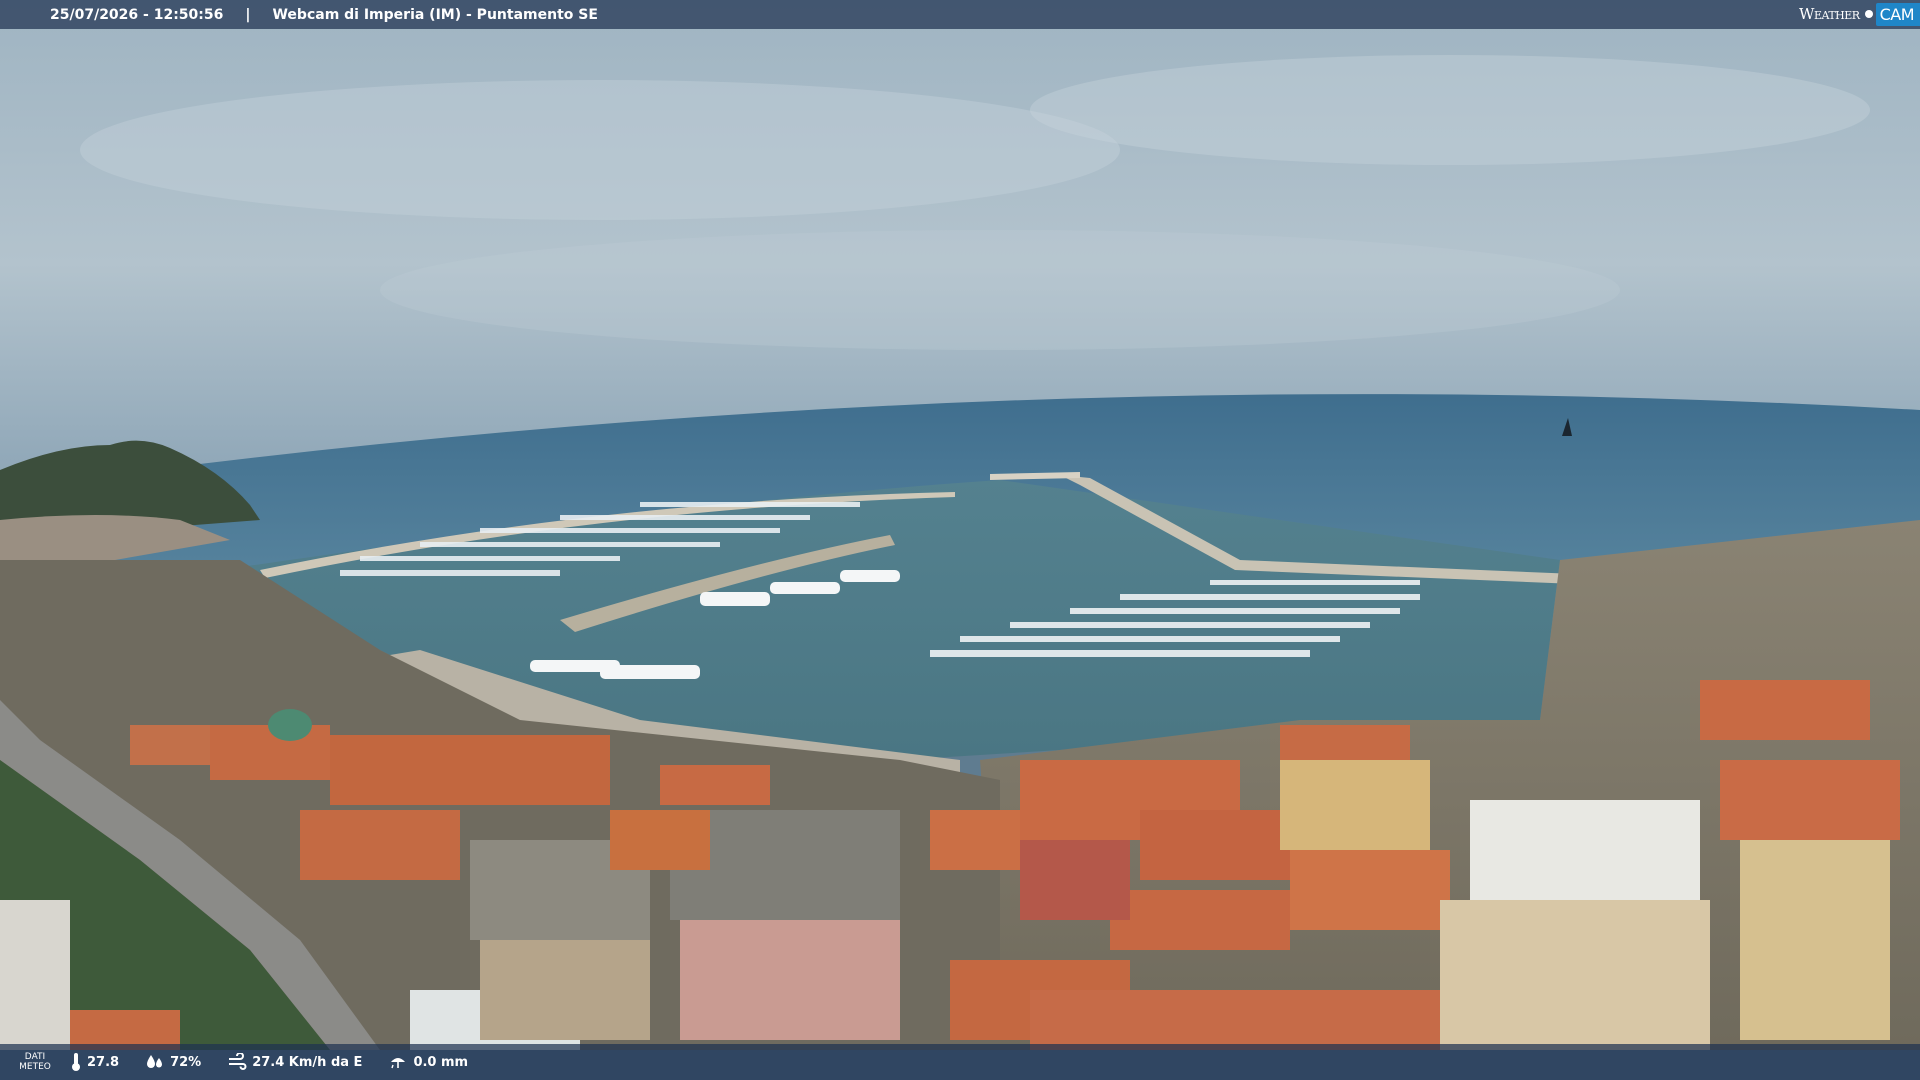 Image resolution: width=1920 pixels, height=1080 pixels. I want to click on temperature-value: 27.8, so click(103, 1062).